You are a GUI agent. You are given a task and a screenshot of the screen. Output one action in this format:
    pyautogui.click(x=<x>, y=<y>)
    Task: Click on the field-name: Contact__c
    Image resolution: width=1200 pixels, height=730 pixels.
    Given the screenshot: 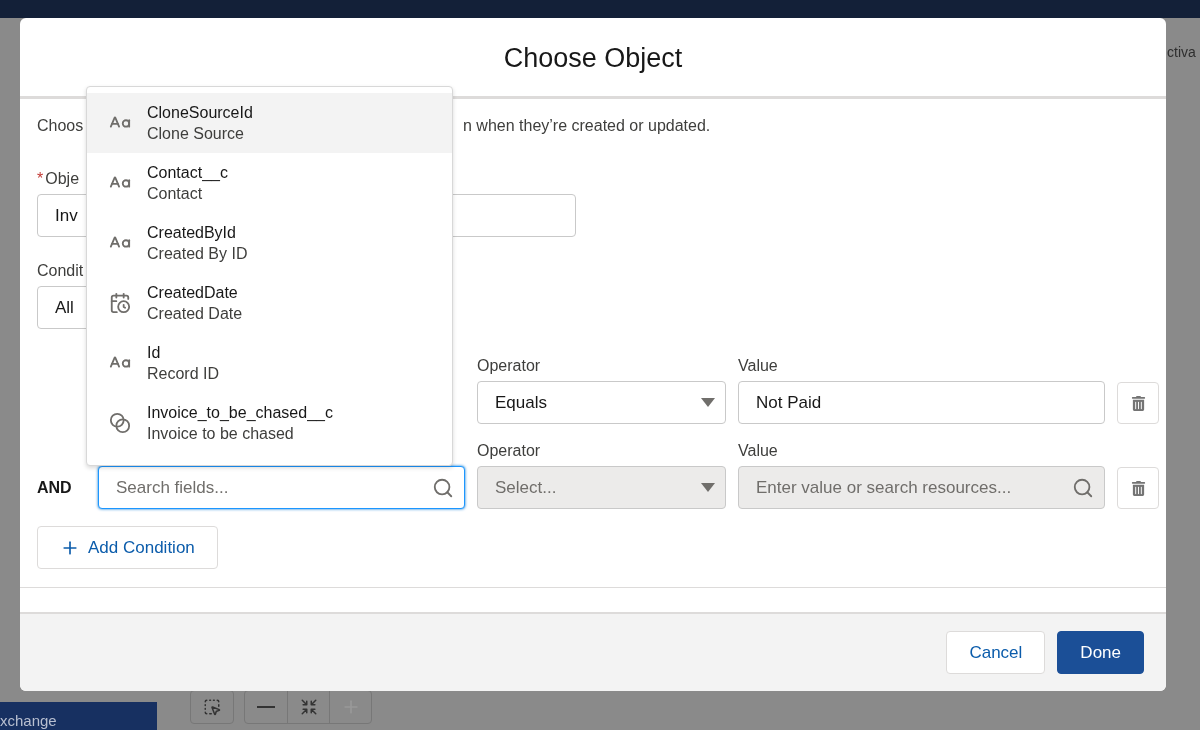 What is the action you would take?
    pyautogui.click(x=187, y=172)
    